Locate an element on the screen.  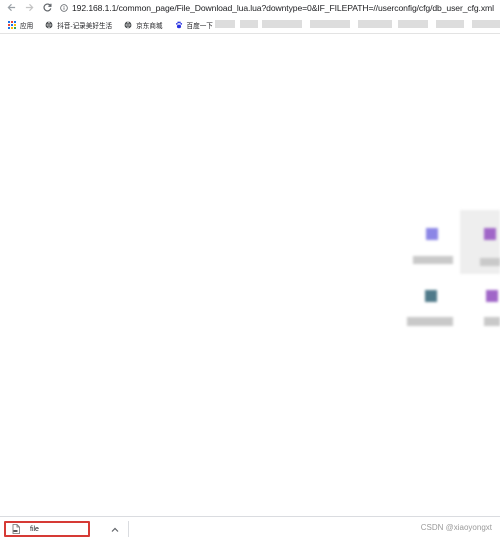
bookmark-label: 抖音-记录美好生活 is located at coordinates (85, 26).